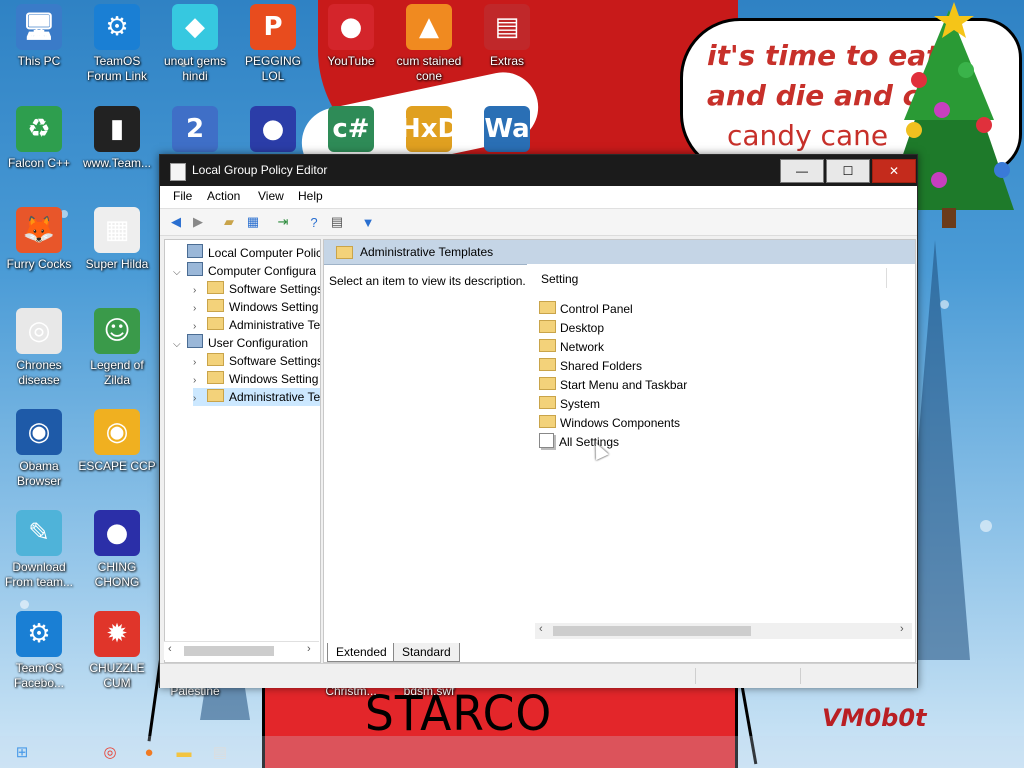 This screenshot has height=768, width=1024. Describe the element at coordinates (117, 239) in the screenshot. I see `desktop-icon-super-hilda: ▦ Super Hilda` at that location.